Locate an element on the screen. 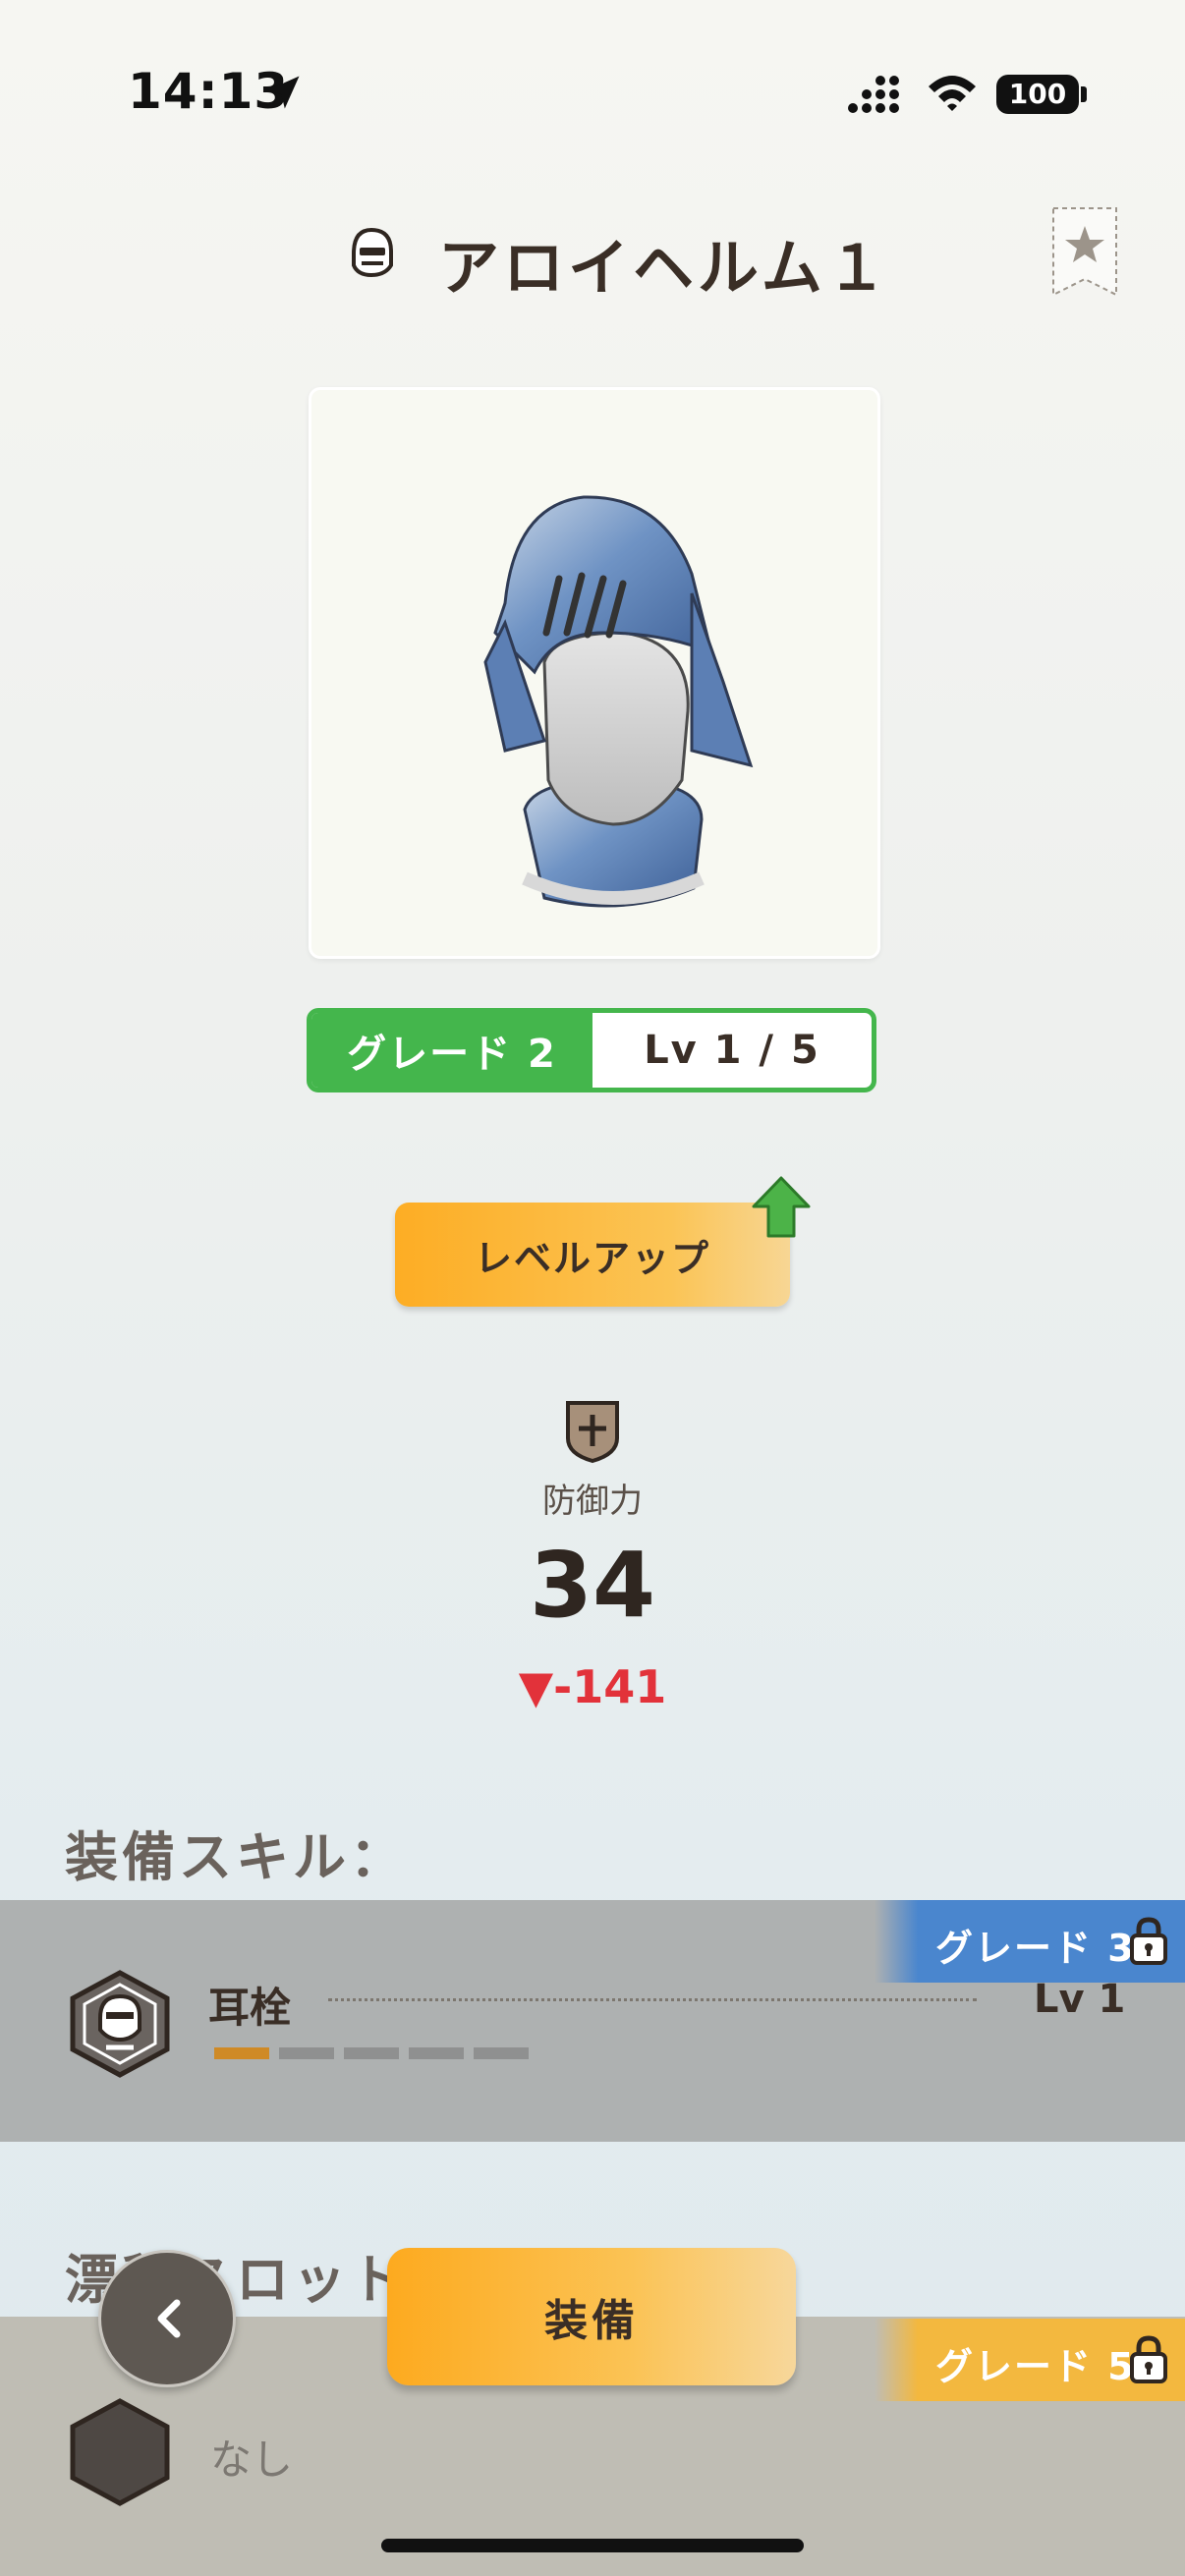 Image resolution: width=1185 pixels, height=2576 pixels. equip-skill-heading: 装備スキル： is located at coordinates (236, 1857).